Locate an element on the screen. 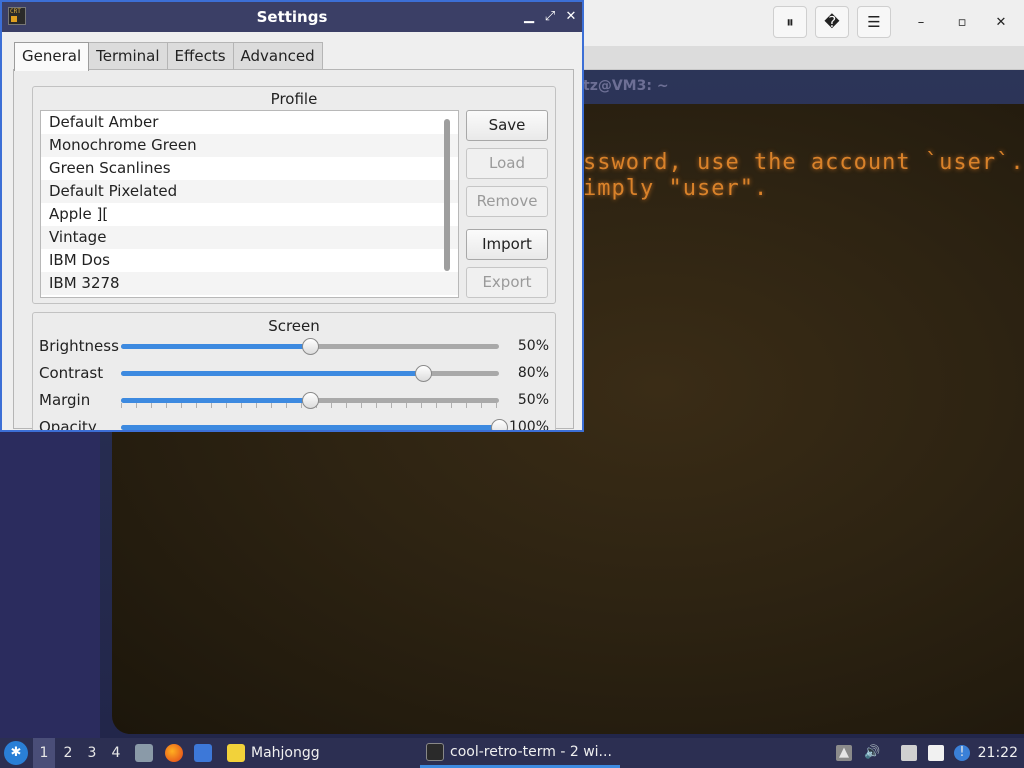  terminal-line: imply "user". is located at coordinates (676, 188).